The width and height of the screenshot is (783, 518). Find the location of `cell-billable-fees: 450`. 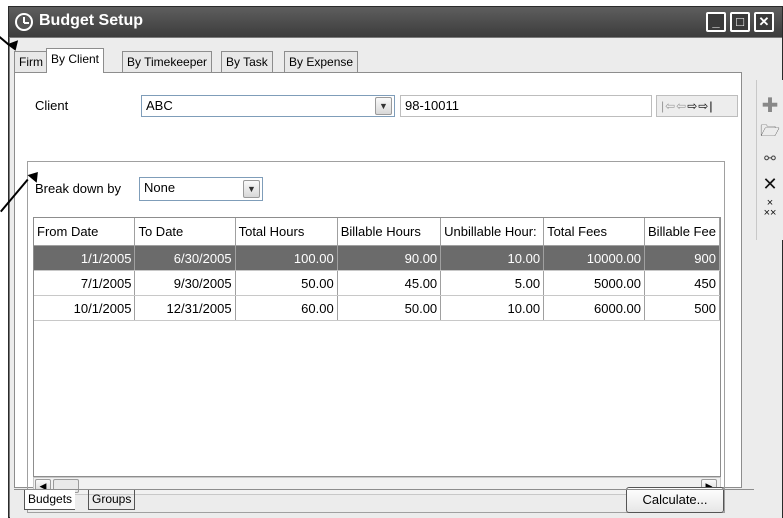

cell-billable-fees: 450 is located at coordinates (682, 283).